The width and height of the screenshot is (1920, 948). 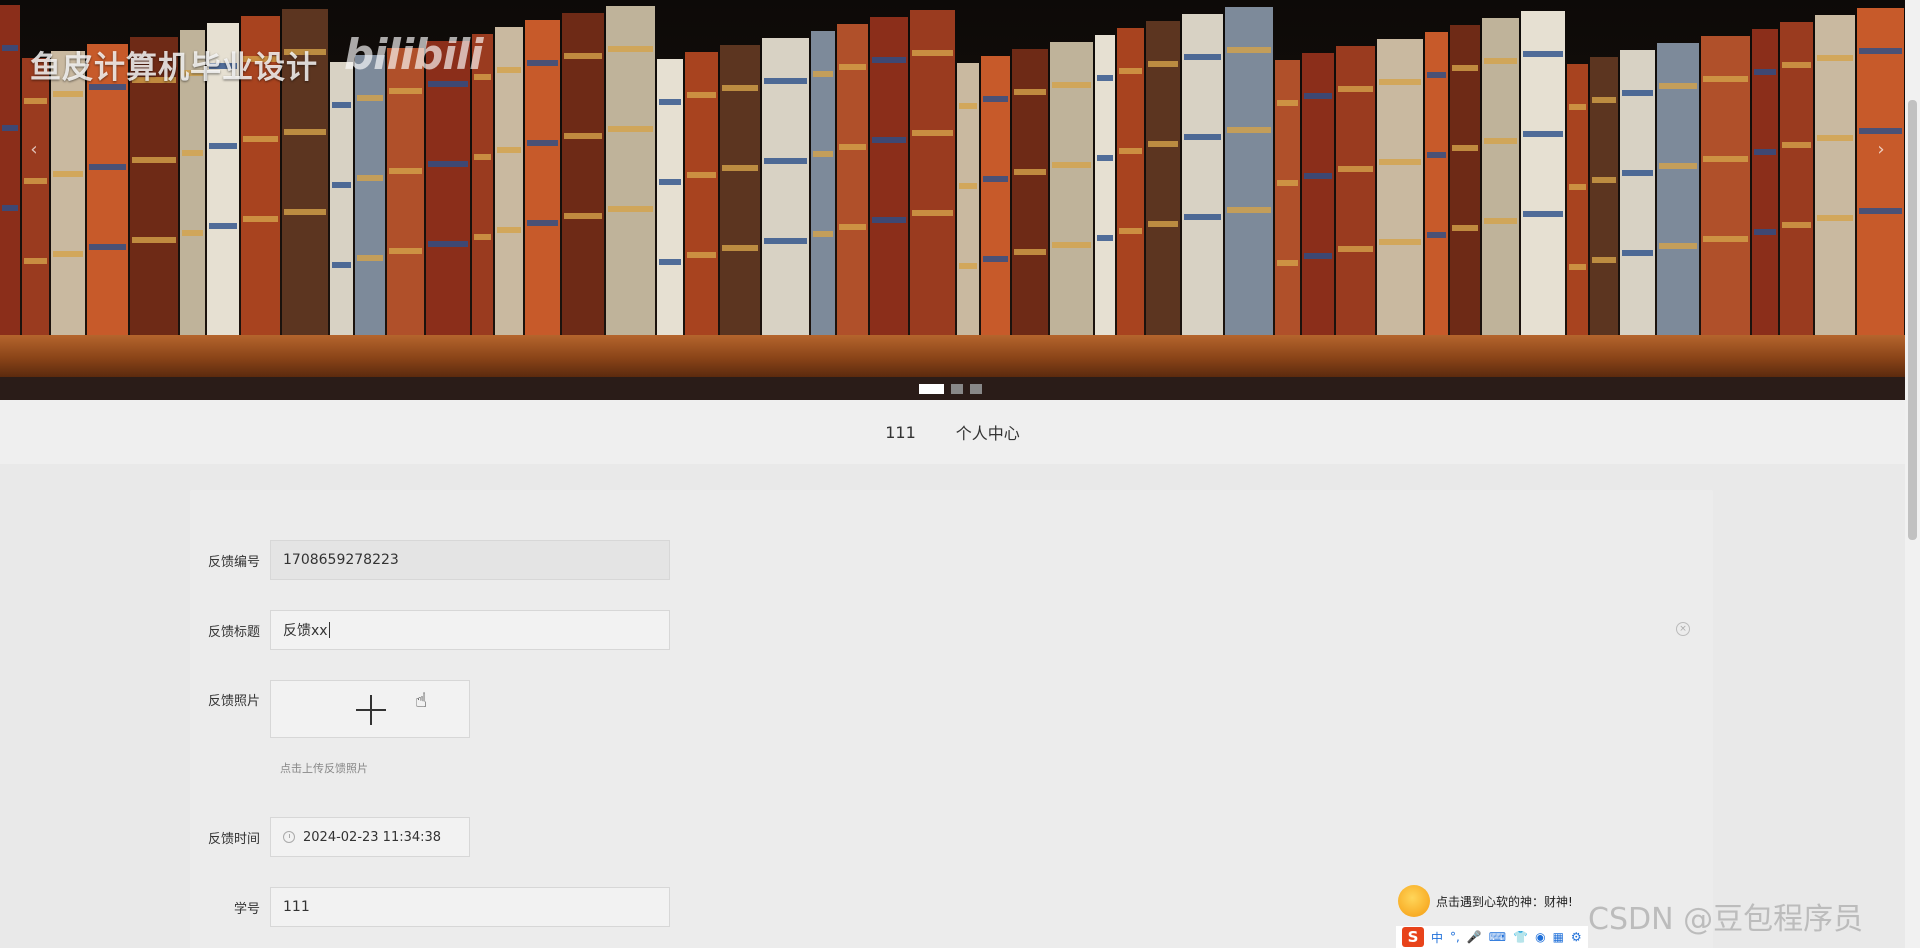 I want to click on student-id-input: 111, so click(x=470, y=907).